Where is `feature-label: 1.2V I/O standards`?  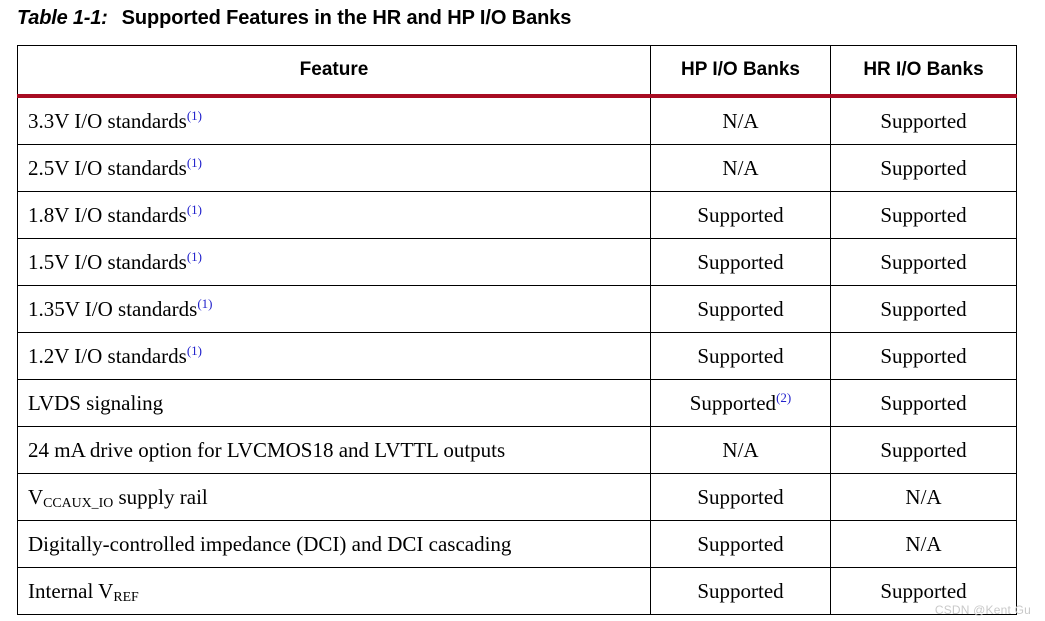
feature-label: 1.2V I/O standards is located at coordinates (107, 355).